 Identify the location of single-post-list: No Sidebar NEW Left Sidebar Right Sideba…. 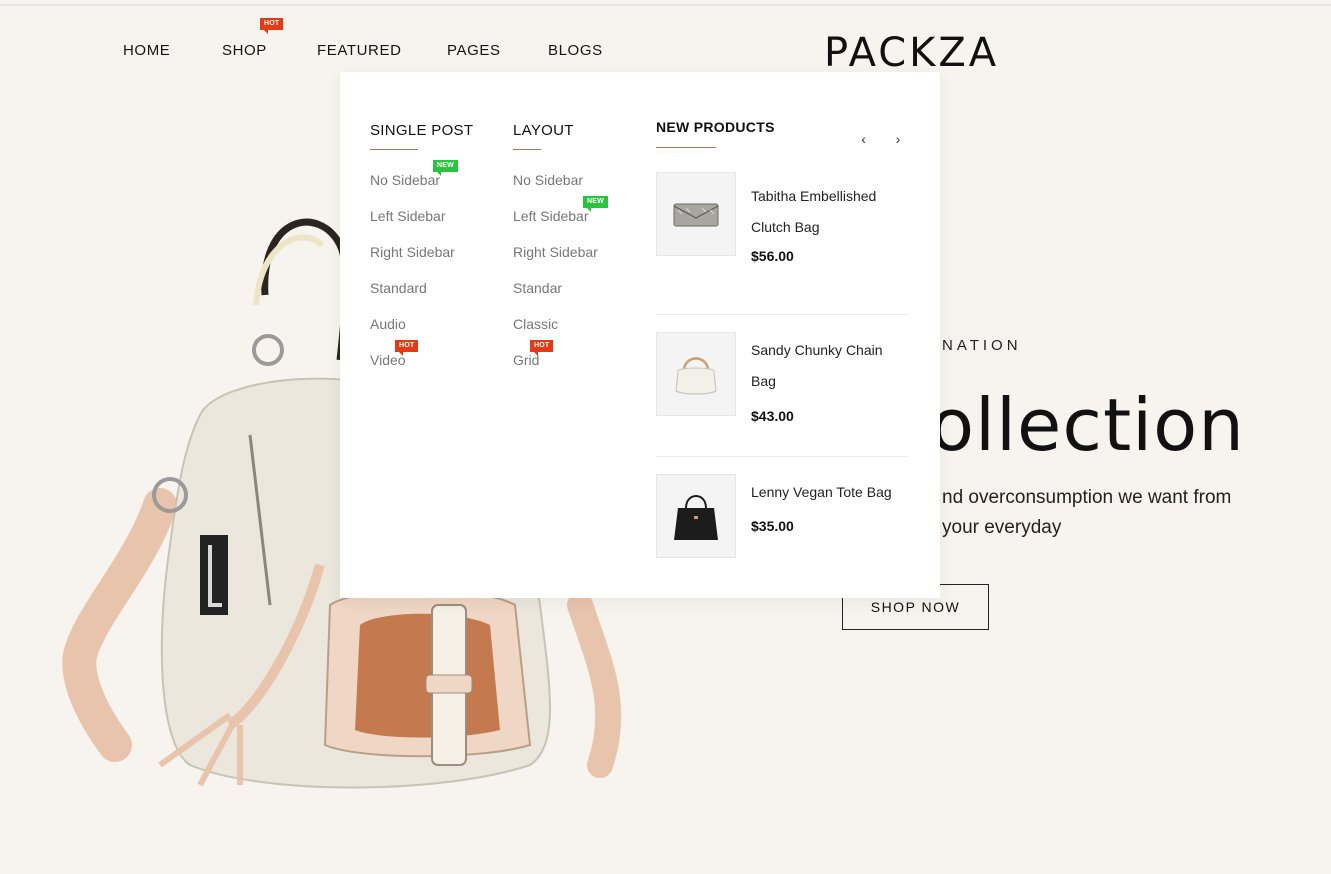
(421, 274).